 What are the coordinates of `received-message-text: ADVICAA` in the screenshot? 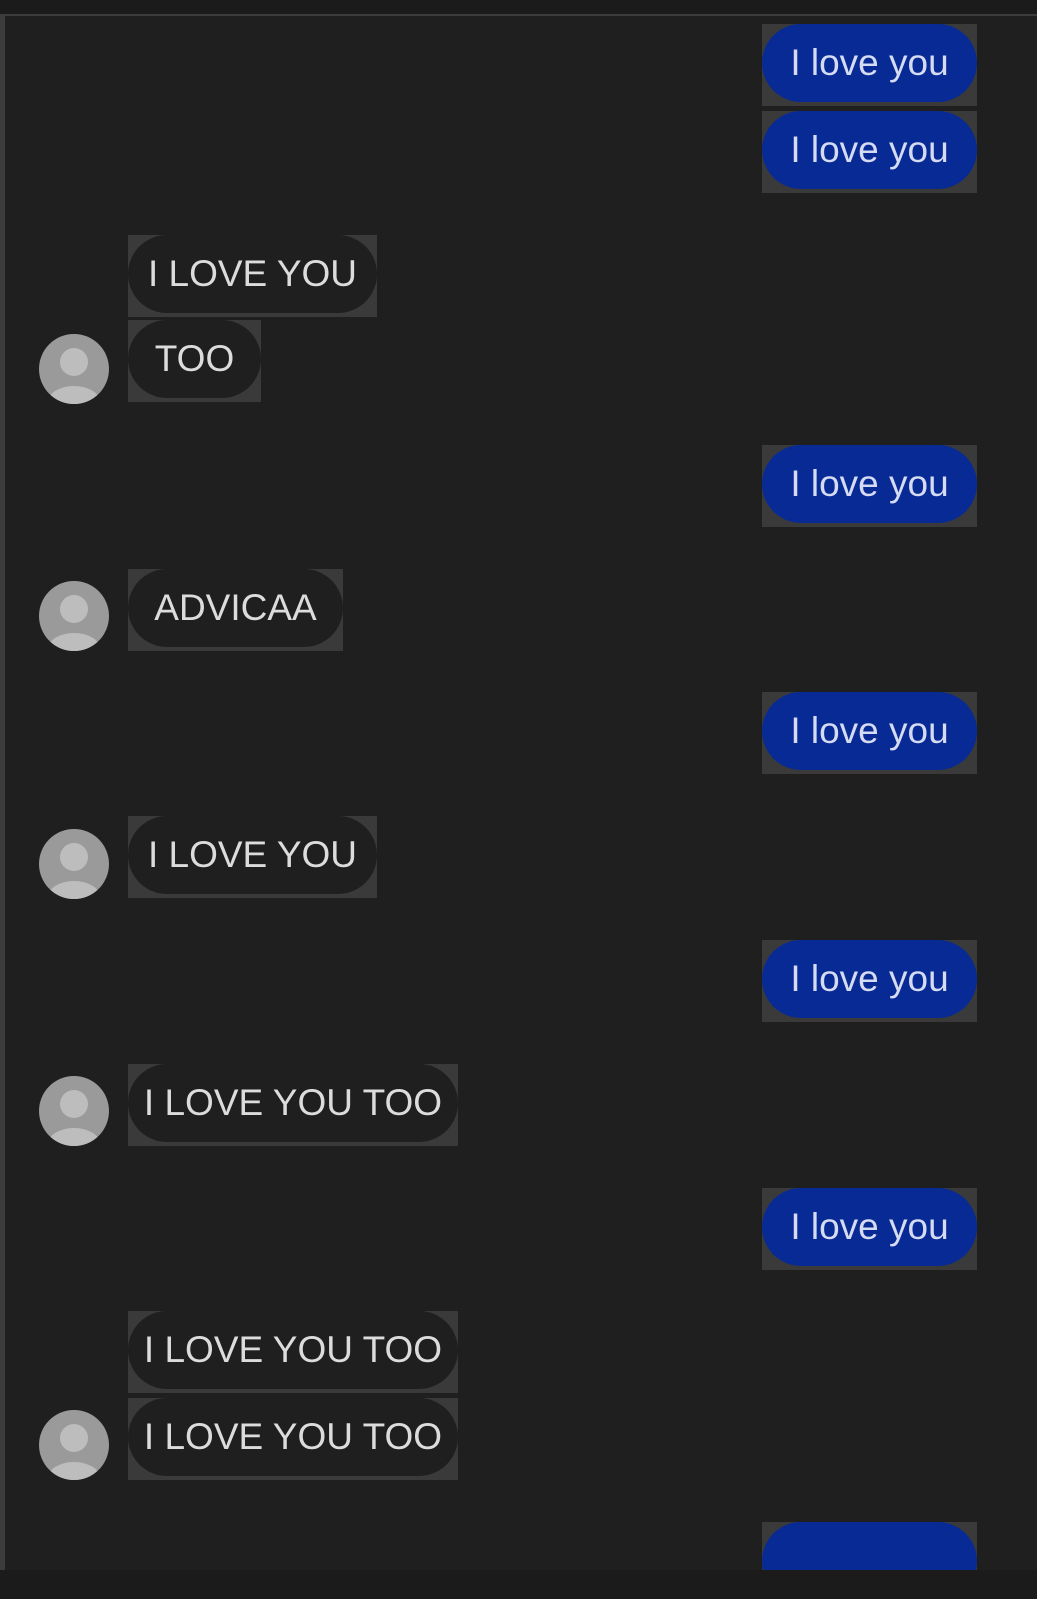 It's located at (235, 608).